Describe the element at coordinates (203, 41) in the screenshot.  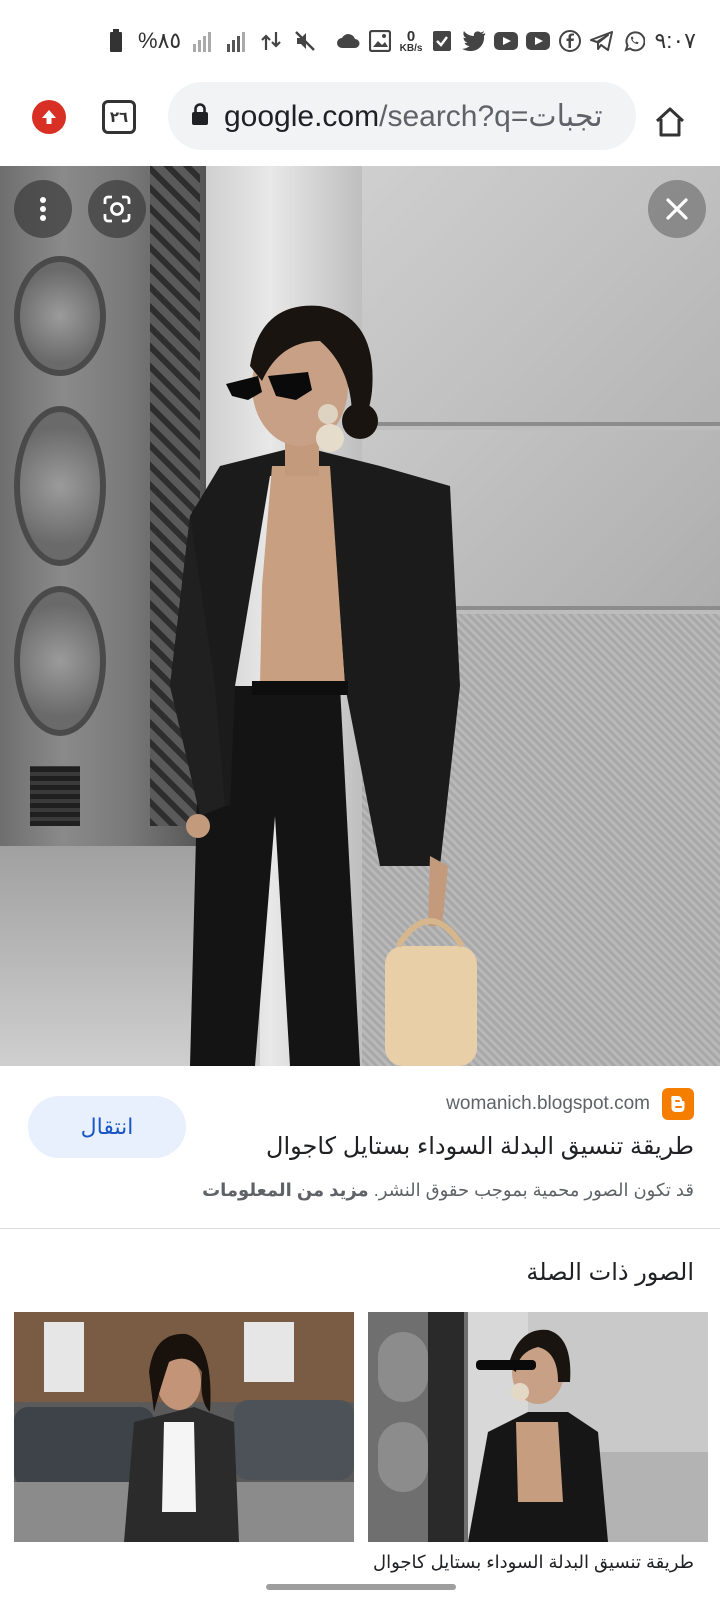
I see `signal-icon` at that location.